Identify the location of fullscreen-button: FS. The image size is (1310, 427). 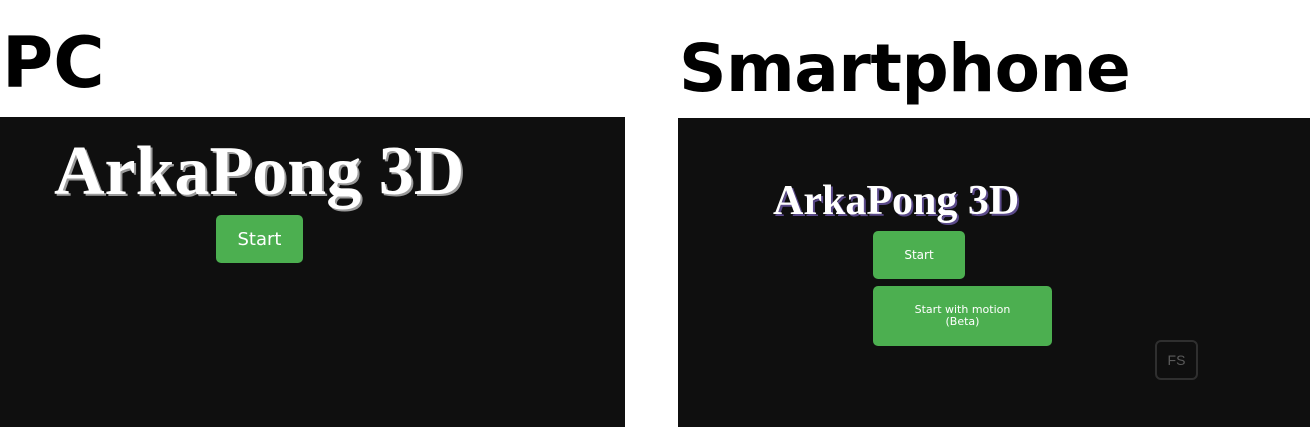
(1176, 360).